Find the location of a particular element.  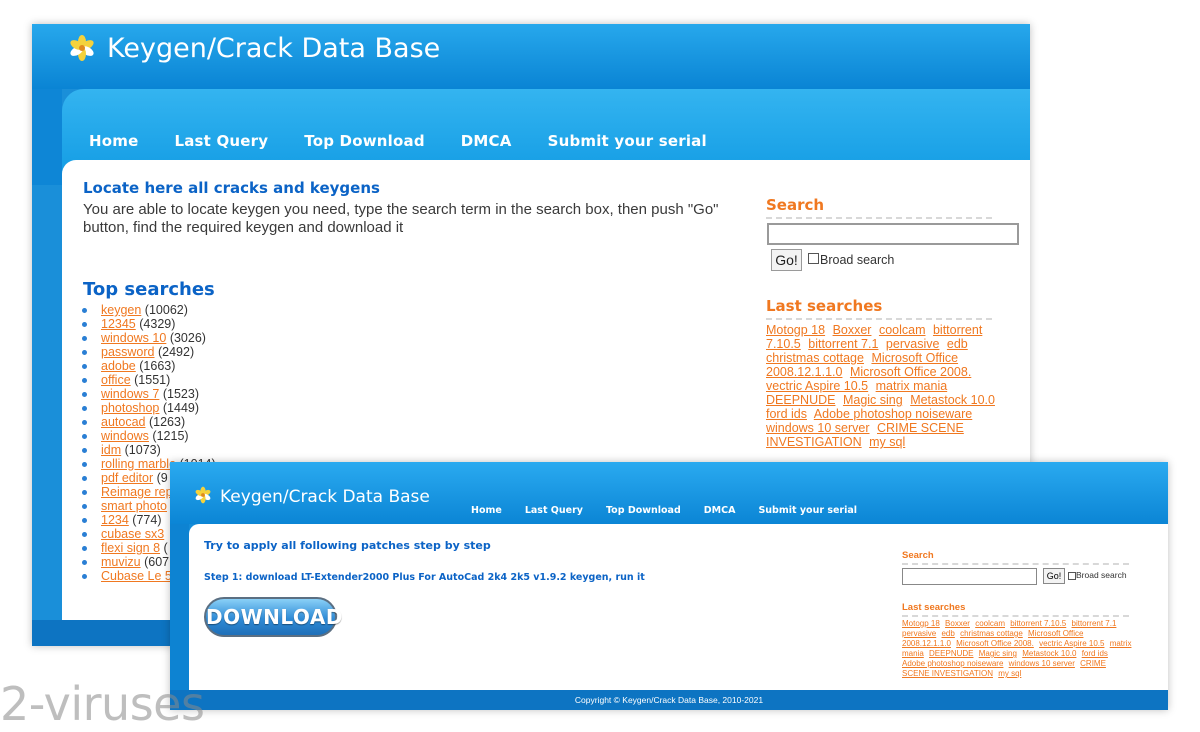

download-button: DOWNLOAD is located at coordinates (273, 617).